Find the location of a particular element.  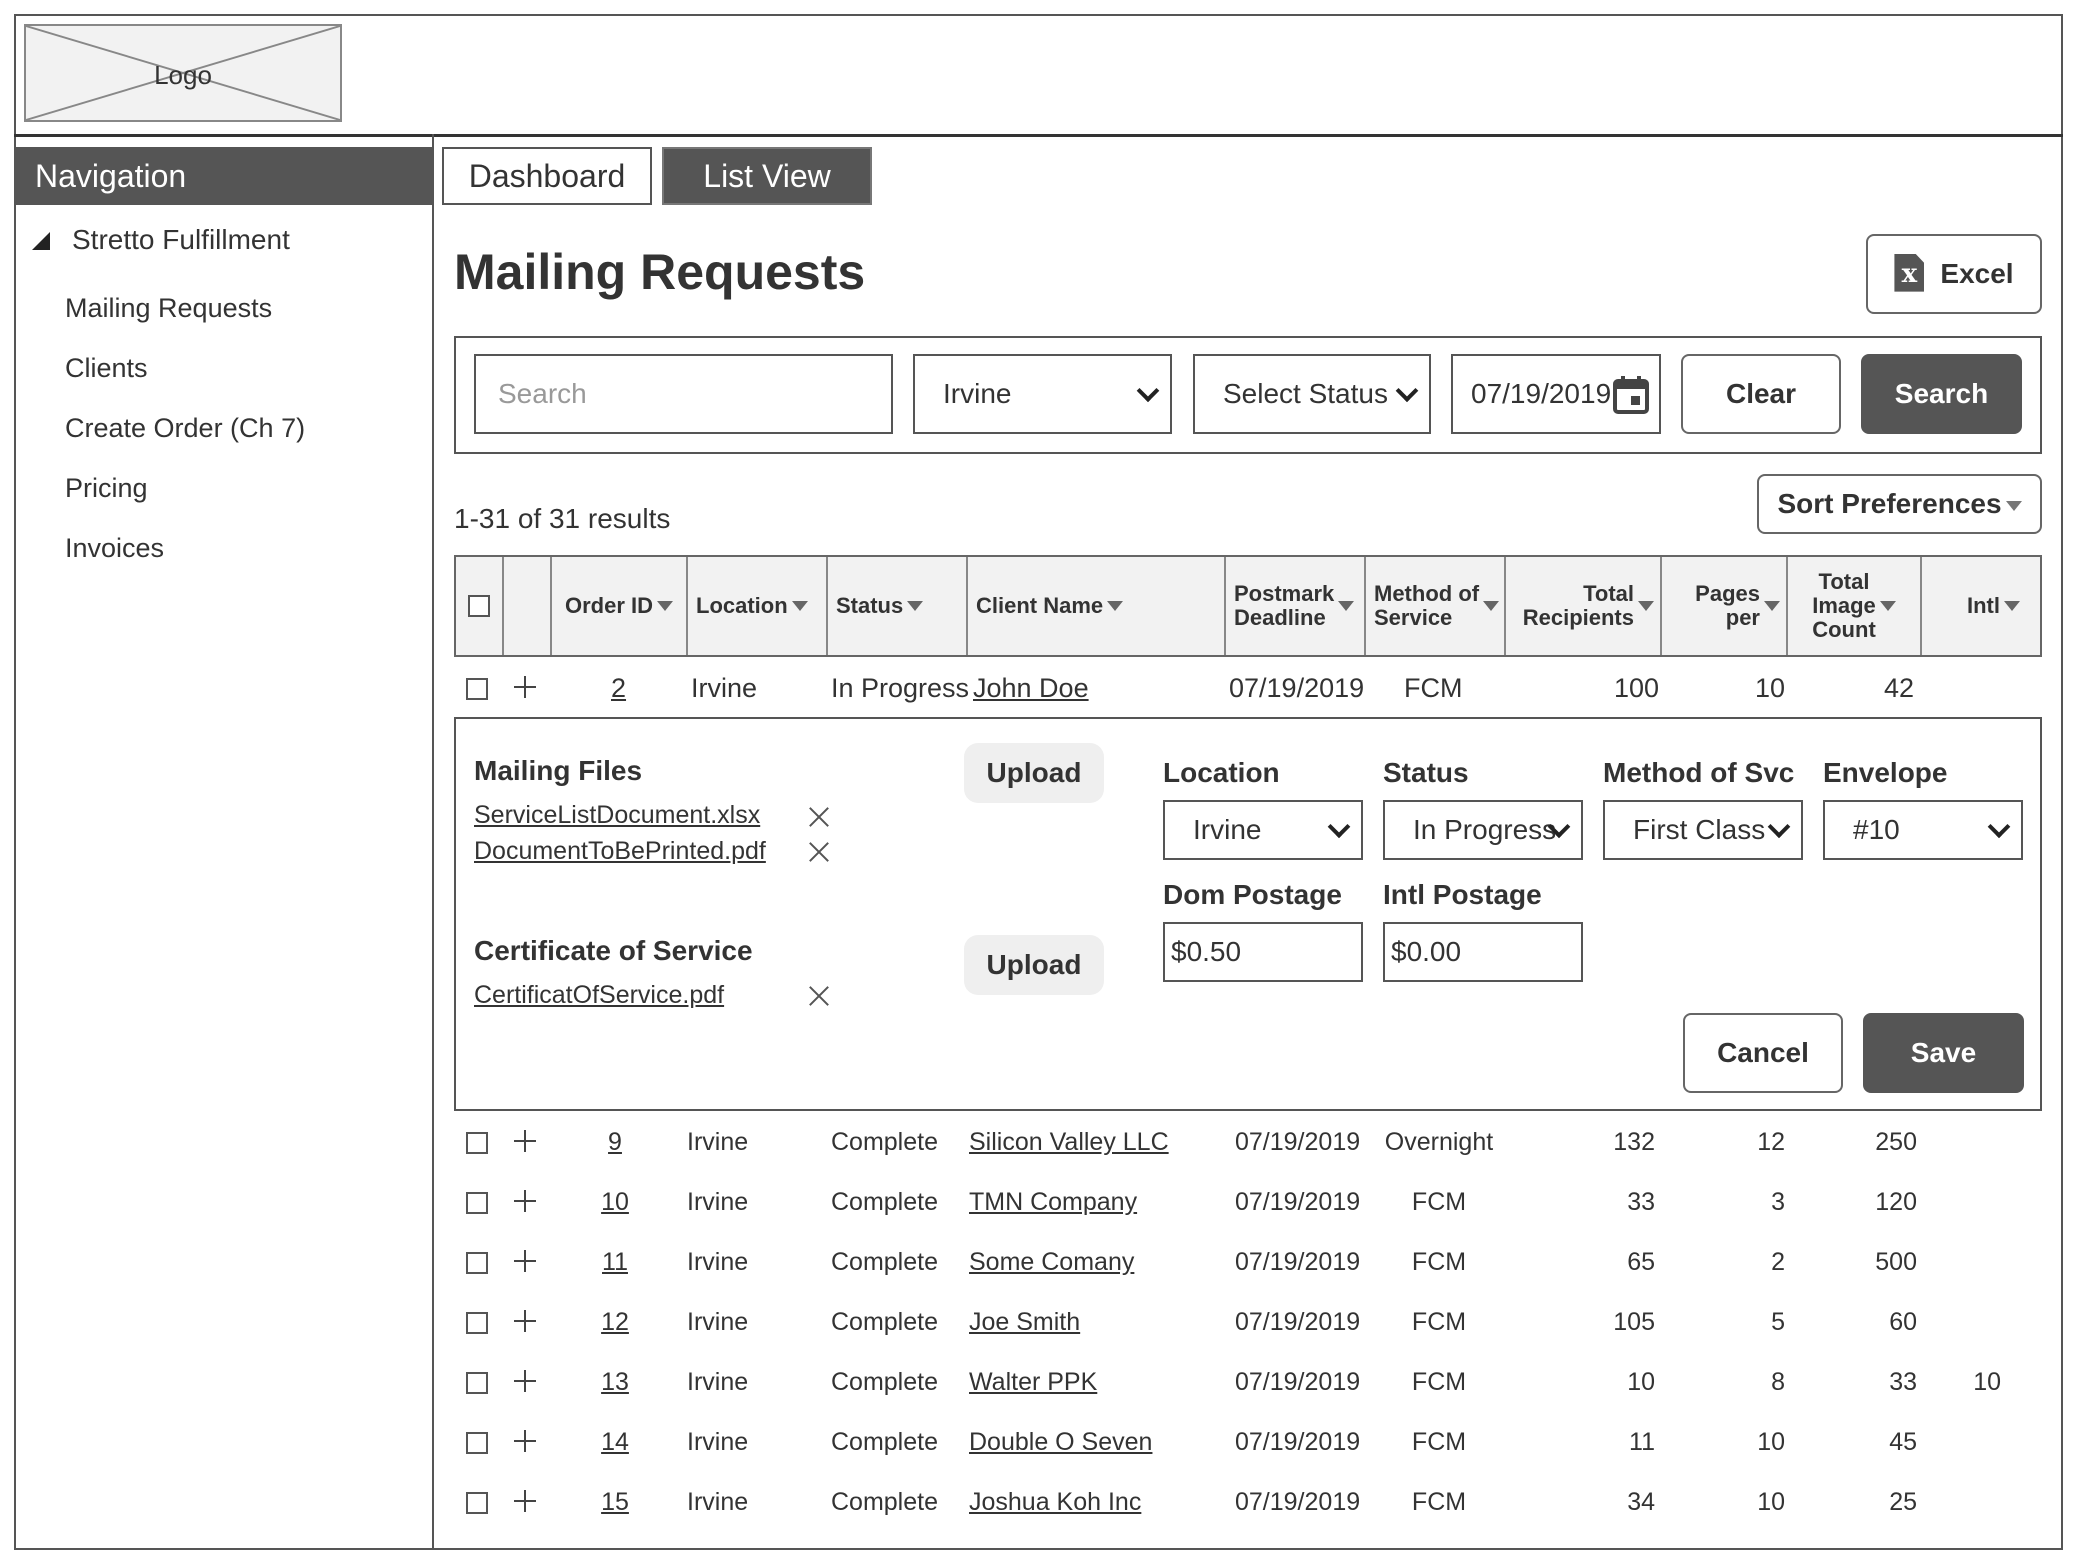

clear-button: Clear is located at coordinates (1761, 394).